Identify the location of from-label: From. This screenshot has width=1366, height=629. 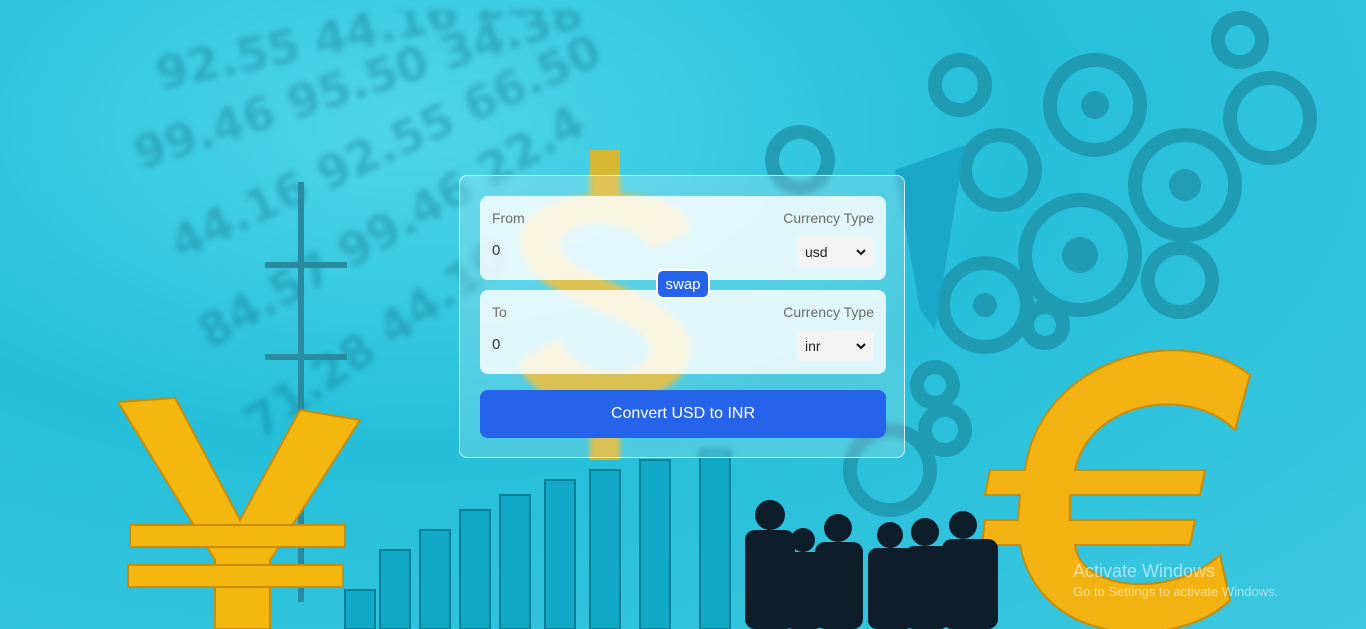
(508, 218).